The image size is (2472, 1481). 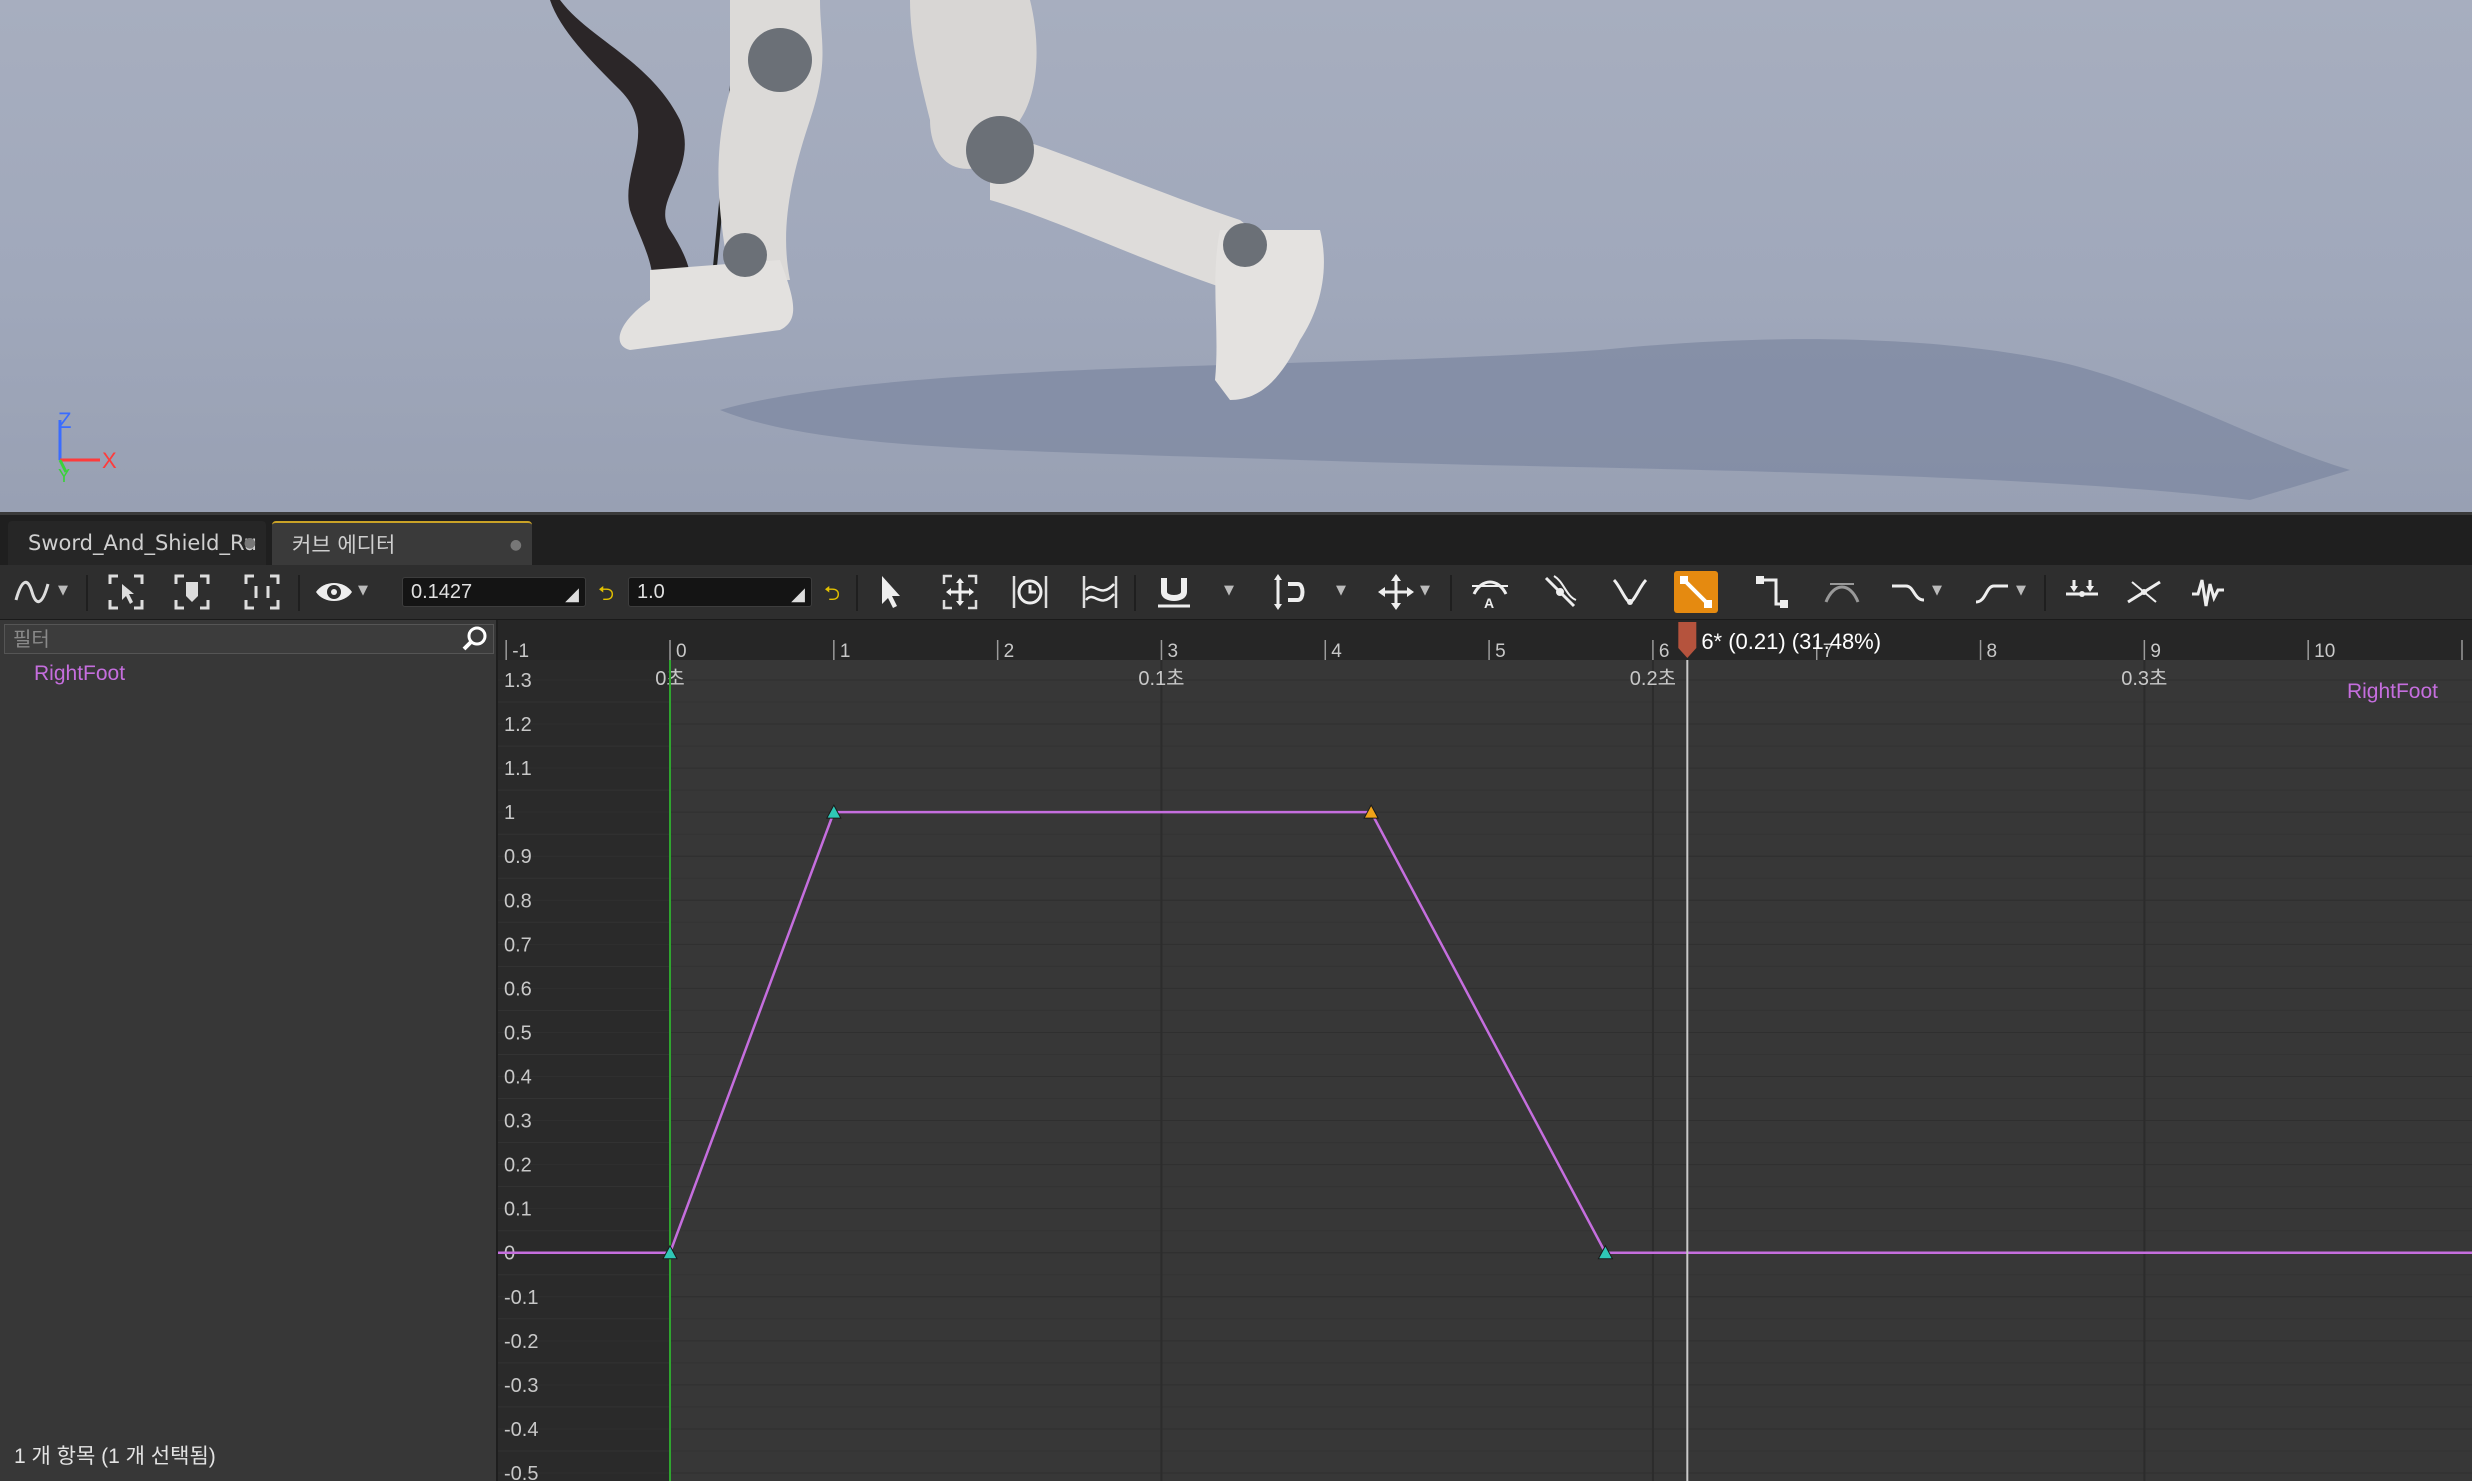 What do you see at coordinates (1396, 592) in the screenshot?
I see `axis-snap-icon` at bounding box center [1396, 592].